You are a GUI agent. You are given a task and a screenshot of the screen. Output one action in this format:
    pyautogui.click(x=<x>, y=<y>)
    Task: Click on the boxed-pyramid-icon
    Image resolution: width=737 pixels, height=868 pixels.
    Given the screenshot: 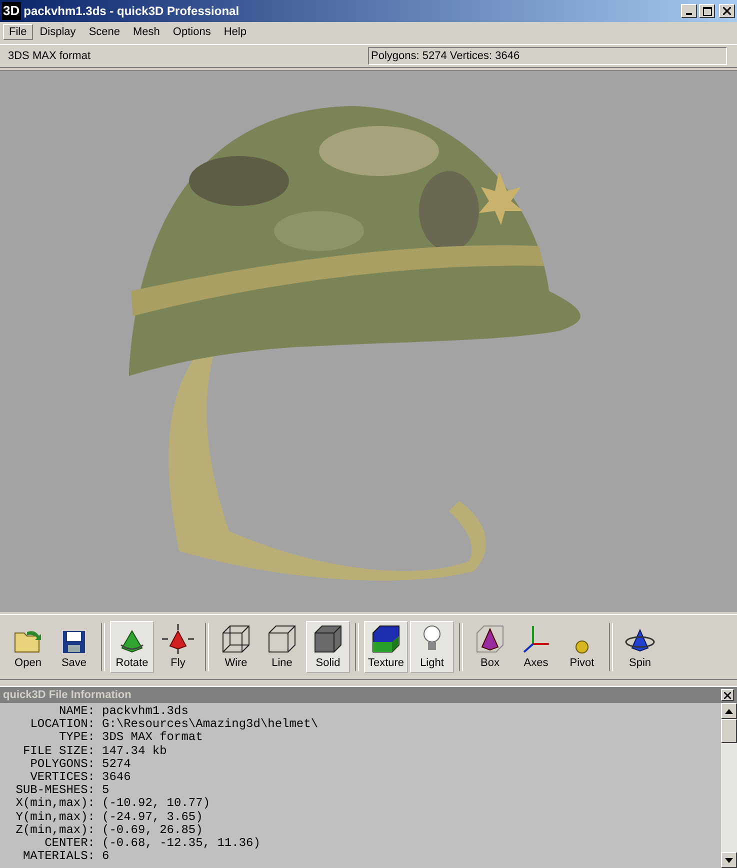 What is the action you would take?
    pyautogui.click(x=490, y=639)
    